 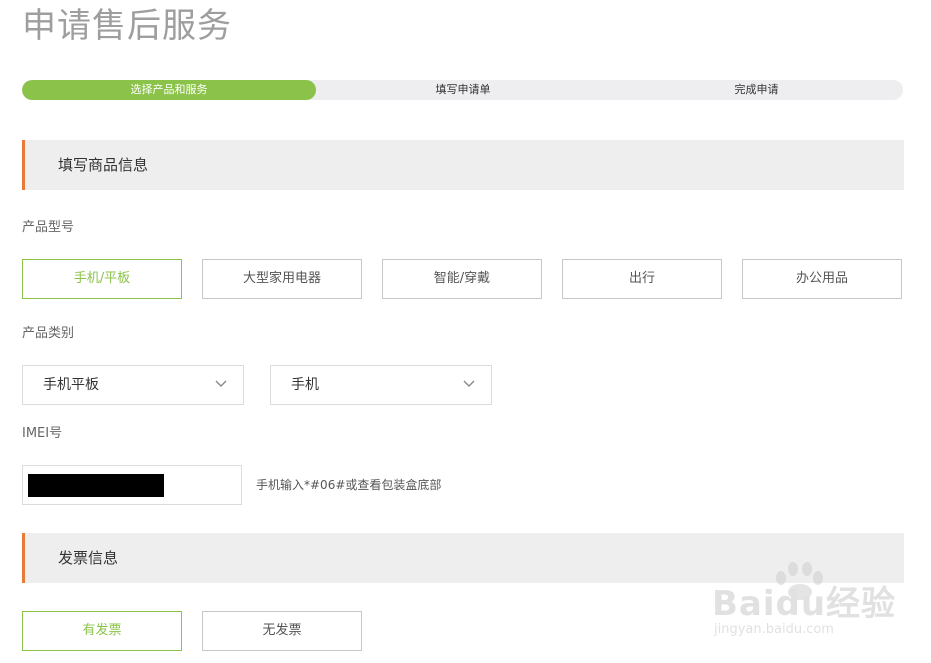 I want to click on model-option-travel: 出行, so click(x=642, y=279).